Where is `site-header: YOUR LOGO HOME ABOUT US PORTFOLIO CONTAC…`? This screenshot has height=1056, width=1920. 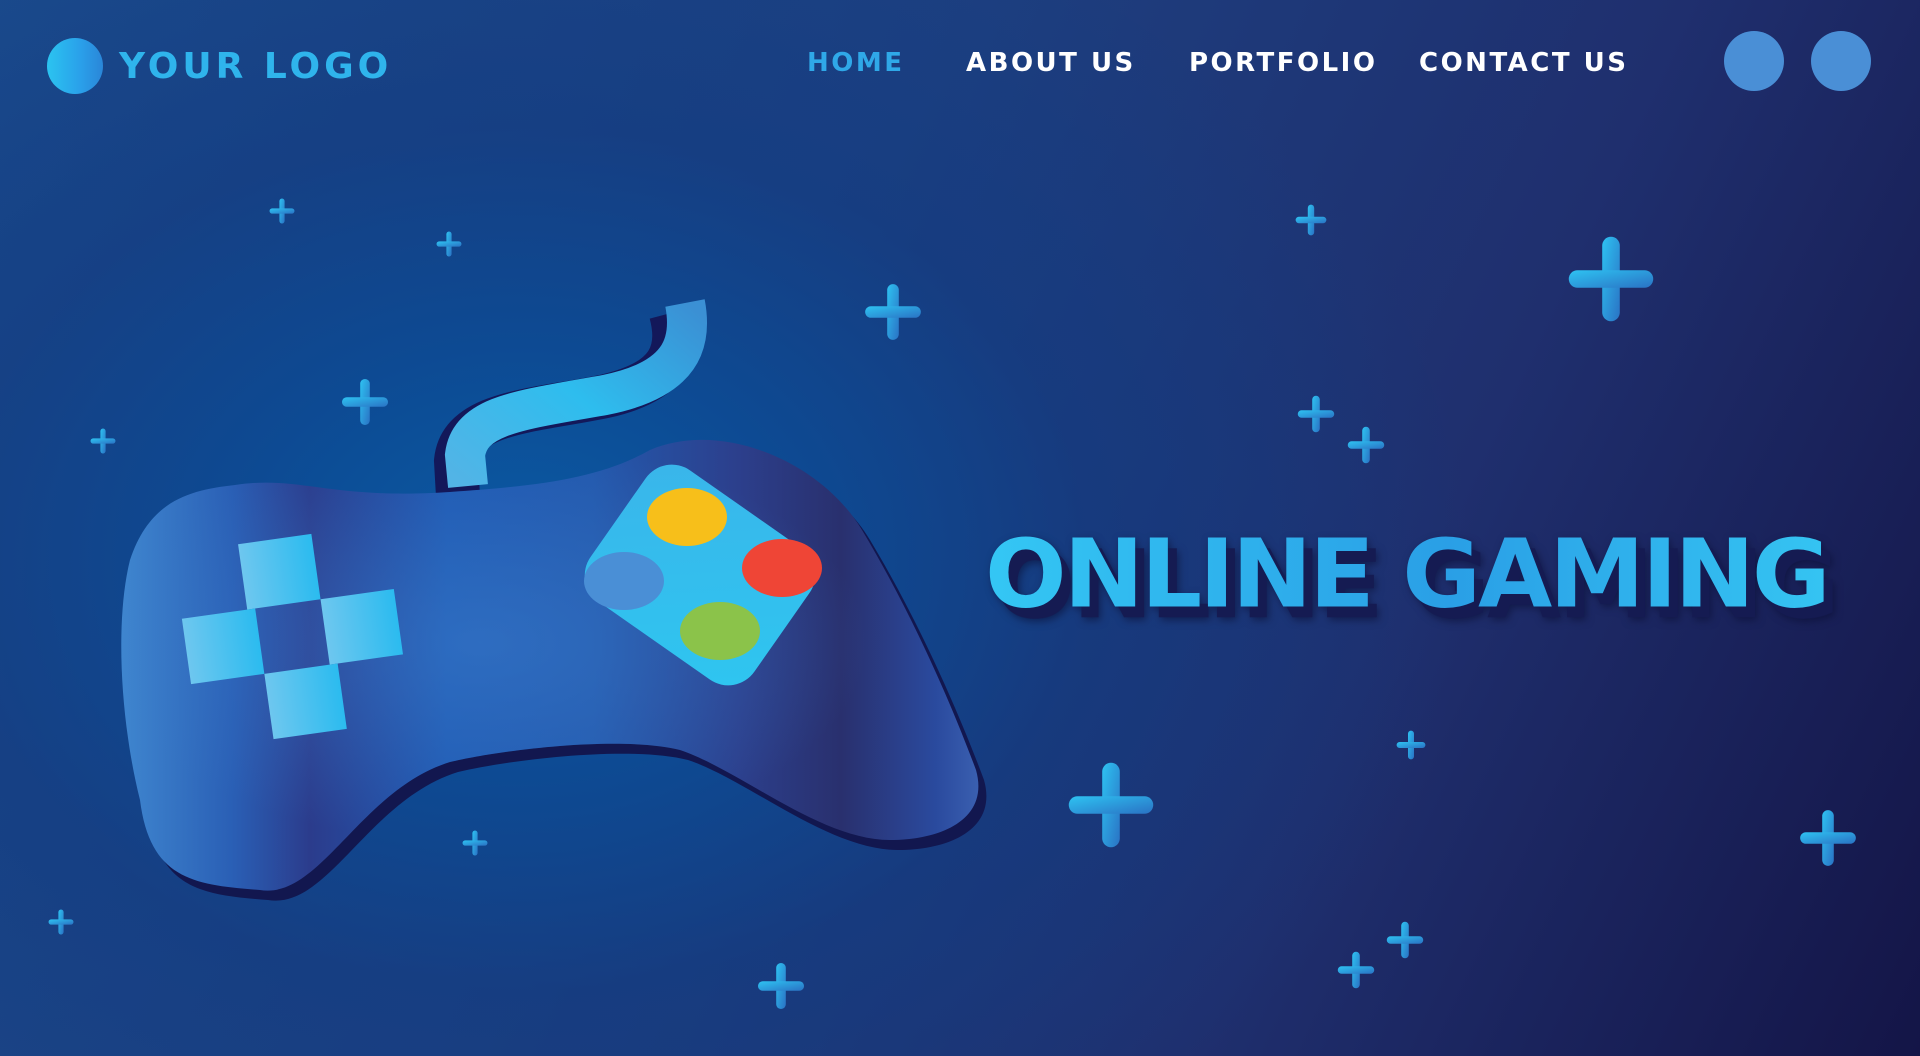 site-header: YOUR LOGO HOME ABOUT US PORTFOLIO CONTAC… is located at coordinates (960, 65).